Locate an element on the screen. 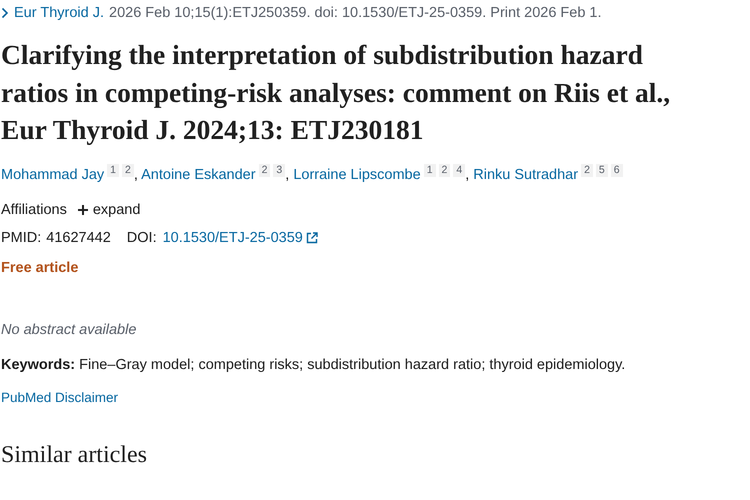 The height and width of the screenshot is (500, 750). author-link: Lorraine Lipscombe is located at coordinates (357, 174).